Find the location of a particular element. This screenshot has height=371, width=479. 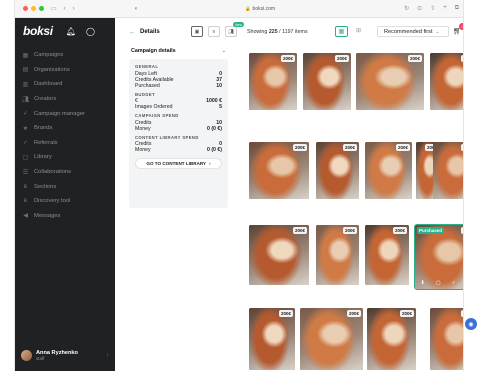

sidebar-item-label: Dashboard is located at coordinates (48, 84).